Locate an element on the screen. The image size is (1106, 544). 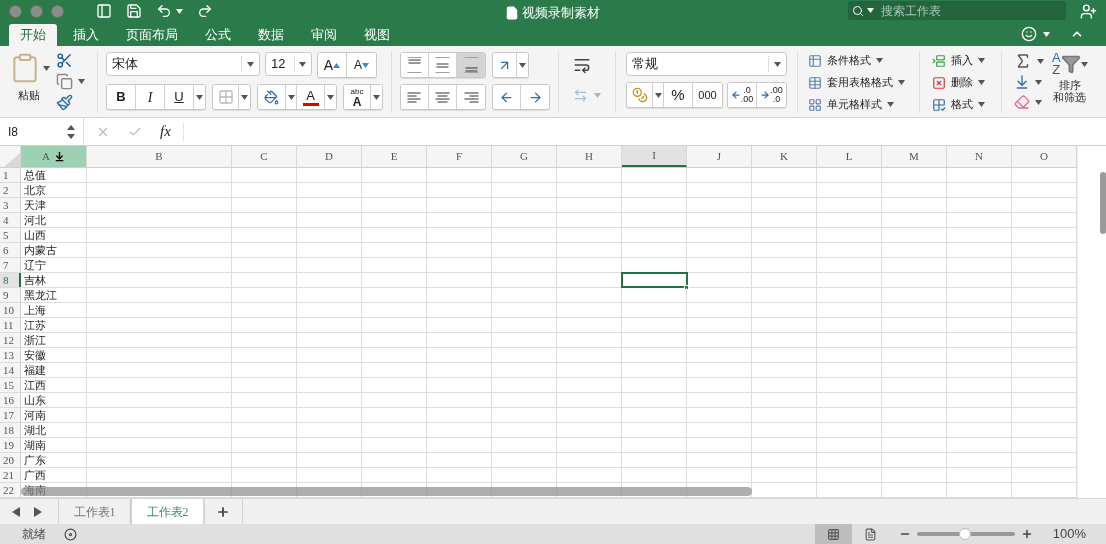
column-header: I is located at coordinates (654, 156).